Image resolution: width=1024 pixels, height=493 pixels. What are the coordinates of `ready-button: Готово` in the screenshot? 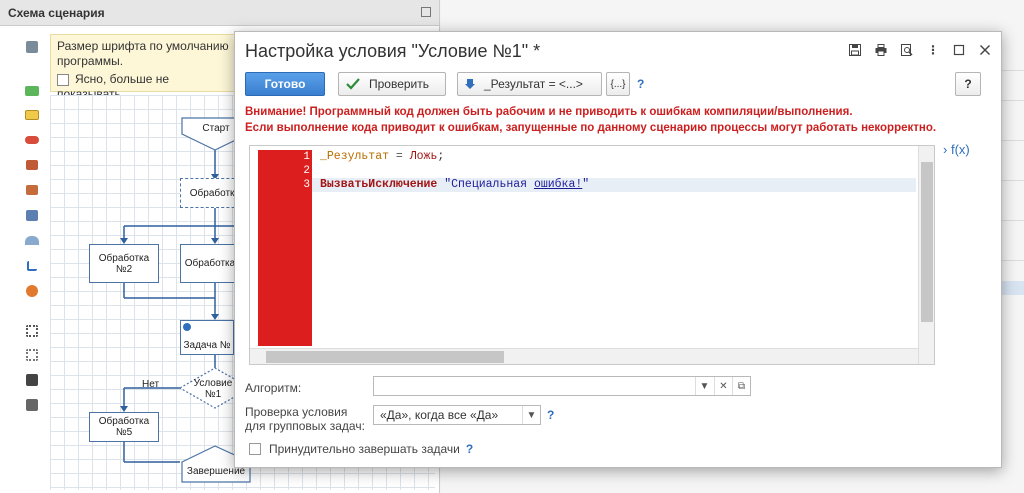 It's located at (285, 84).